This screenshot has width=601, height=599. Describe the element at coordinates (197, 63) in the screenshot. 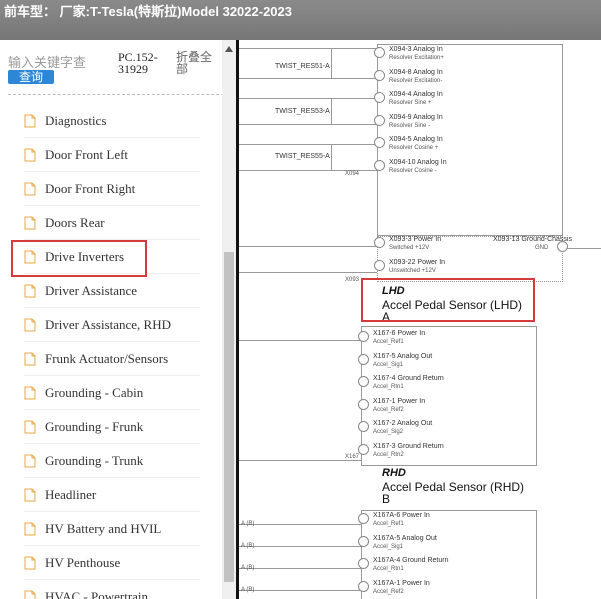

I see `collapse-all-link: 折叠全部` at that location.